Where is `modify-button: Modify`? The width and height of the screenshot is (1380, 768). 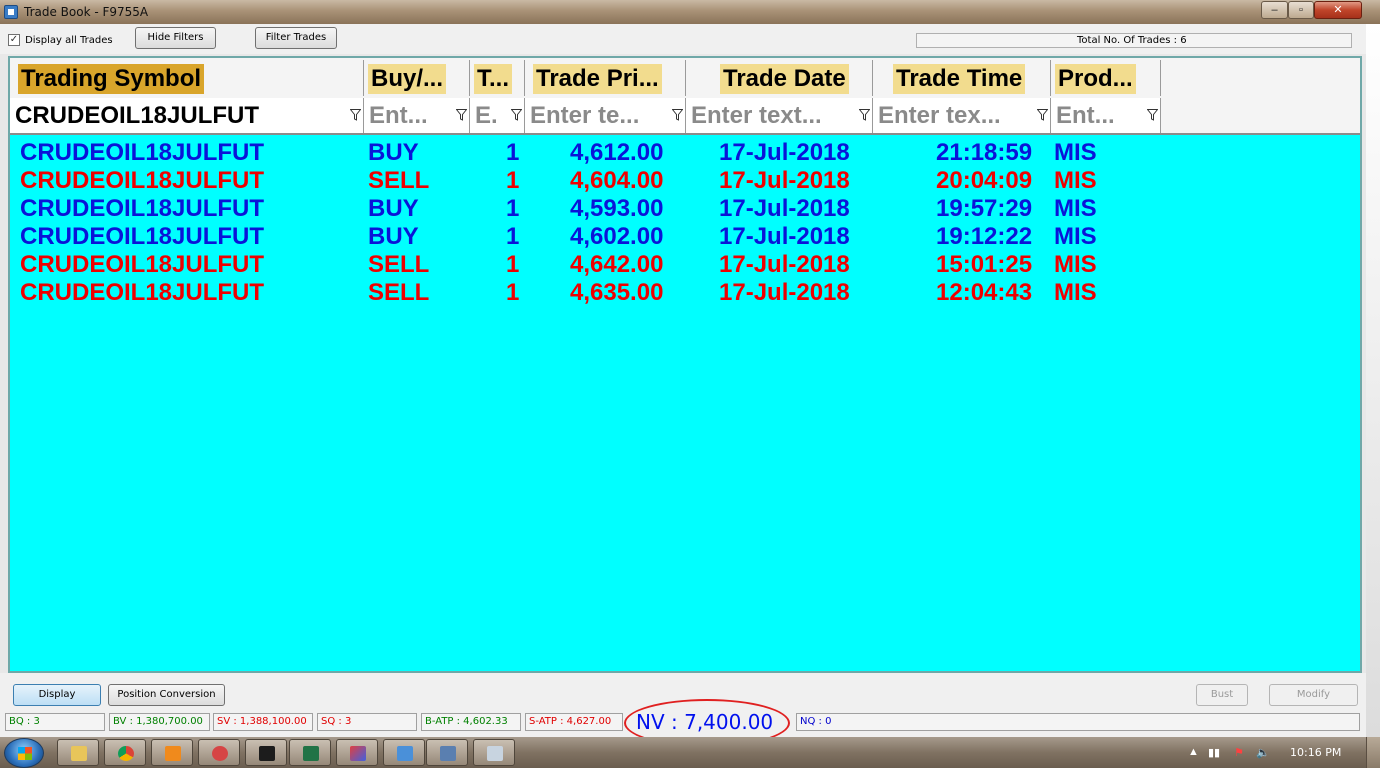 modify-button: Modify is located at coordinates (1313, 695).